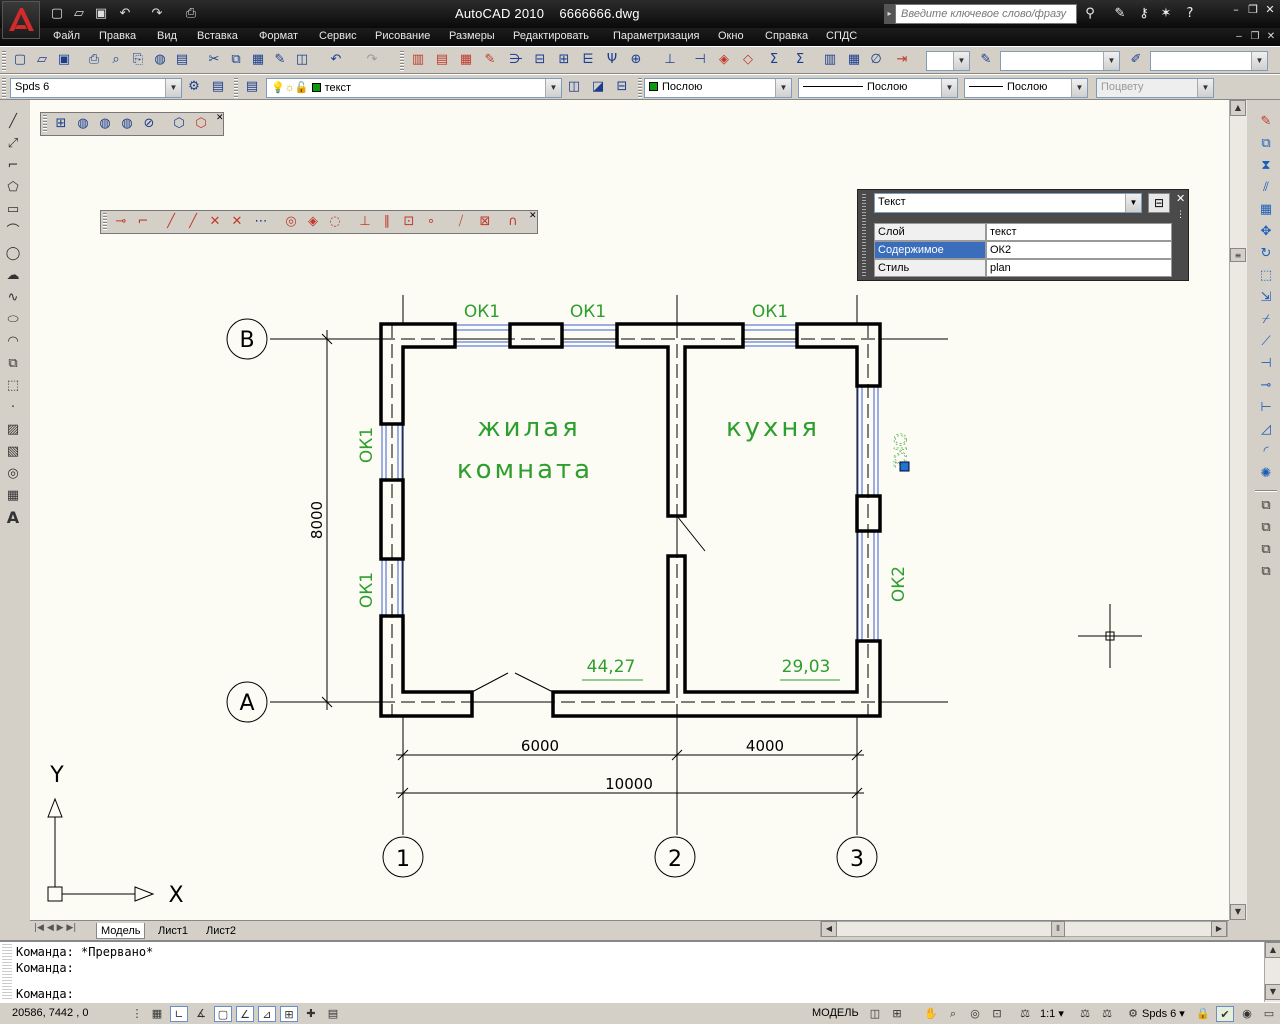  What do you see at coordinates (13, 320) in the screenshot?
I see `ellipse-icon: ⬭` at bounding box center [13, 320].